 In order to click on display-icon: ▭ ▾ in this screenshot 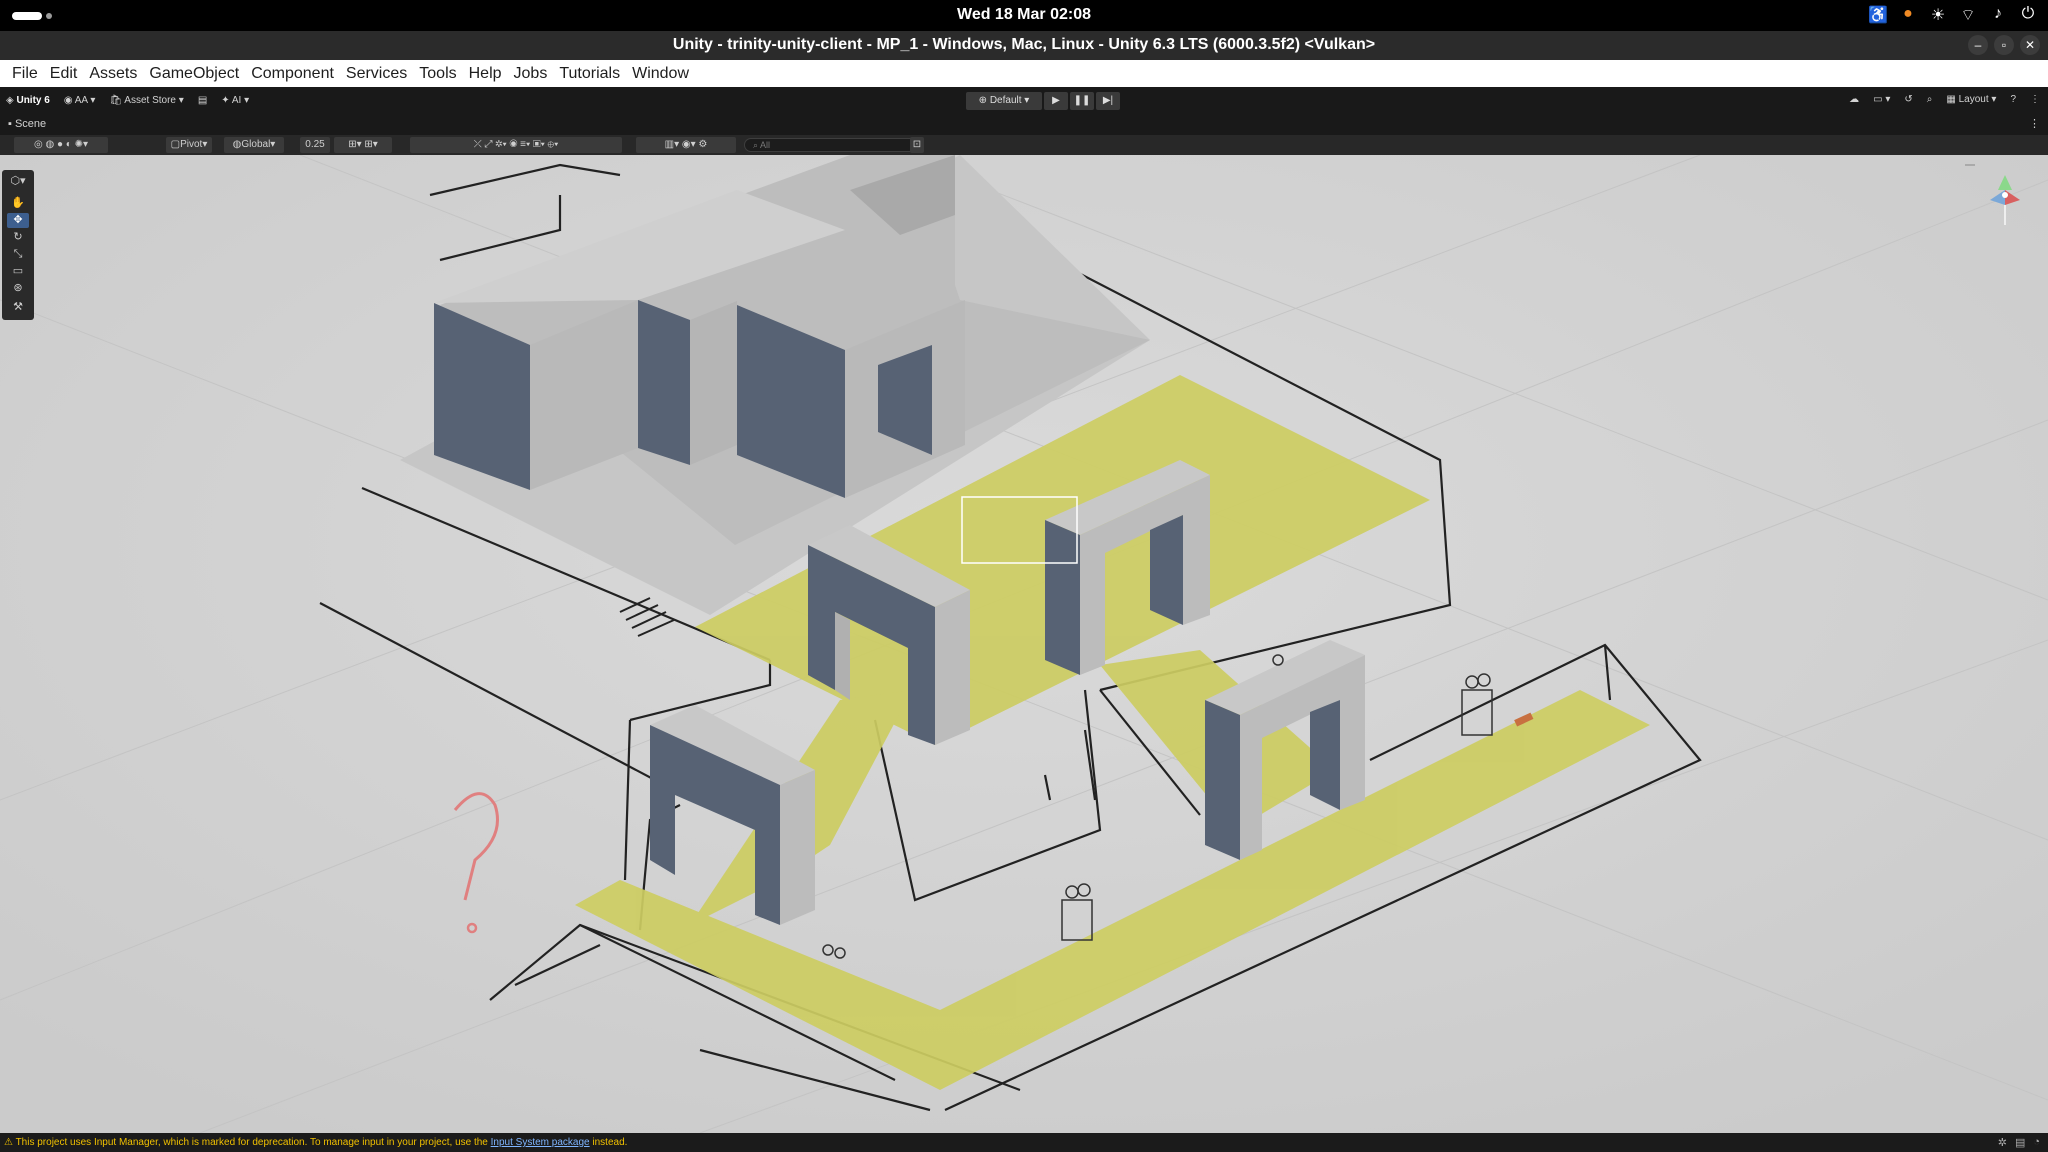, I will do `click(1881, 99)`.